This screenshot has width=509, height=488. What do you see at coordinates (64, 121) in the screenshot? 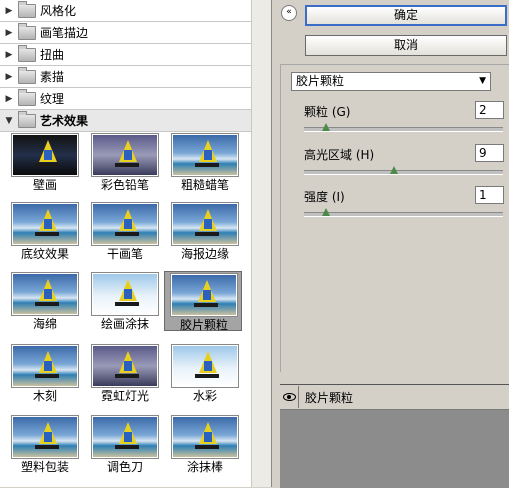
I see `category-label: 艺术效果` at bounding box center [64, 121].